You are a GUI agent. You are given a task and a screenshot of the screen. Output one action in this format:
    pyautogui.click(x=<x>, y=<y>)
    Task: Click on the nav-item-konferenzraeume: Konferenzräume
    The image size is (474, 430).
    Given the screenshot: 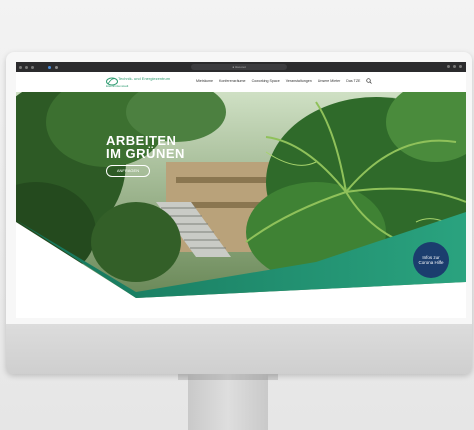 What is the action you would take?
    pyautogui.click(x=232, y=81)
    